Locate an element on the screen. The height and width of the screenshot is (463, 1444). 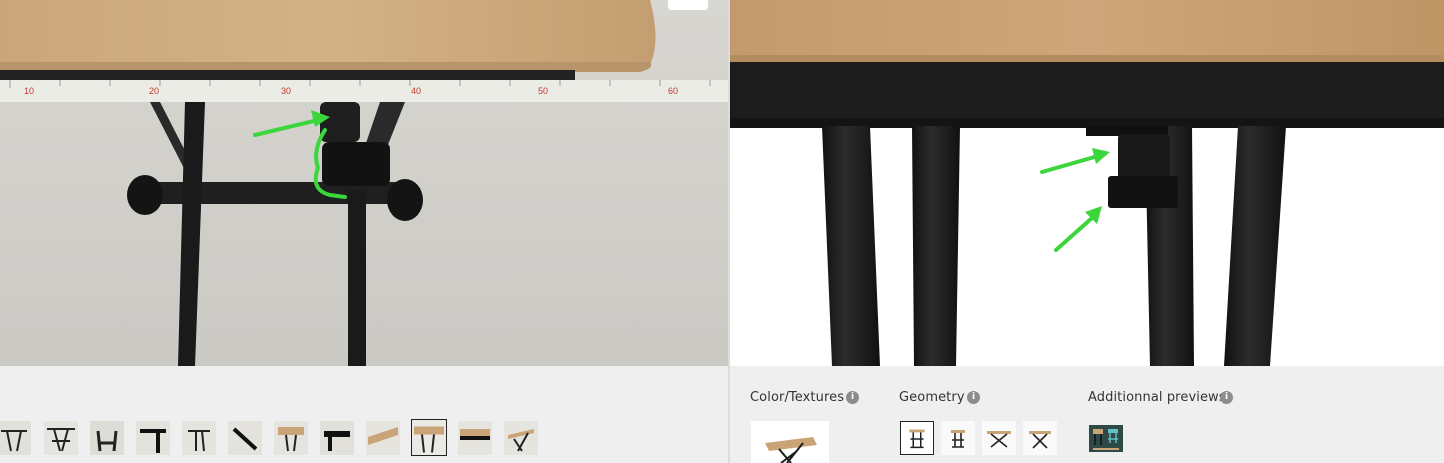
tape-measure is located at coordinates (364, 91).